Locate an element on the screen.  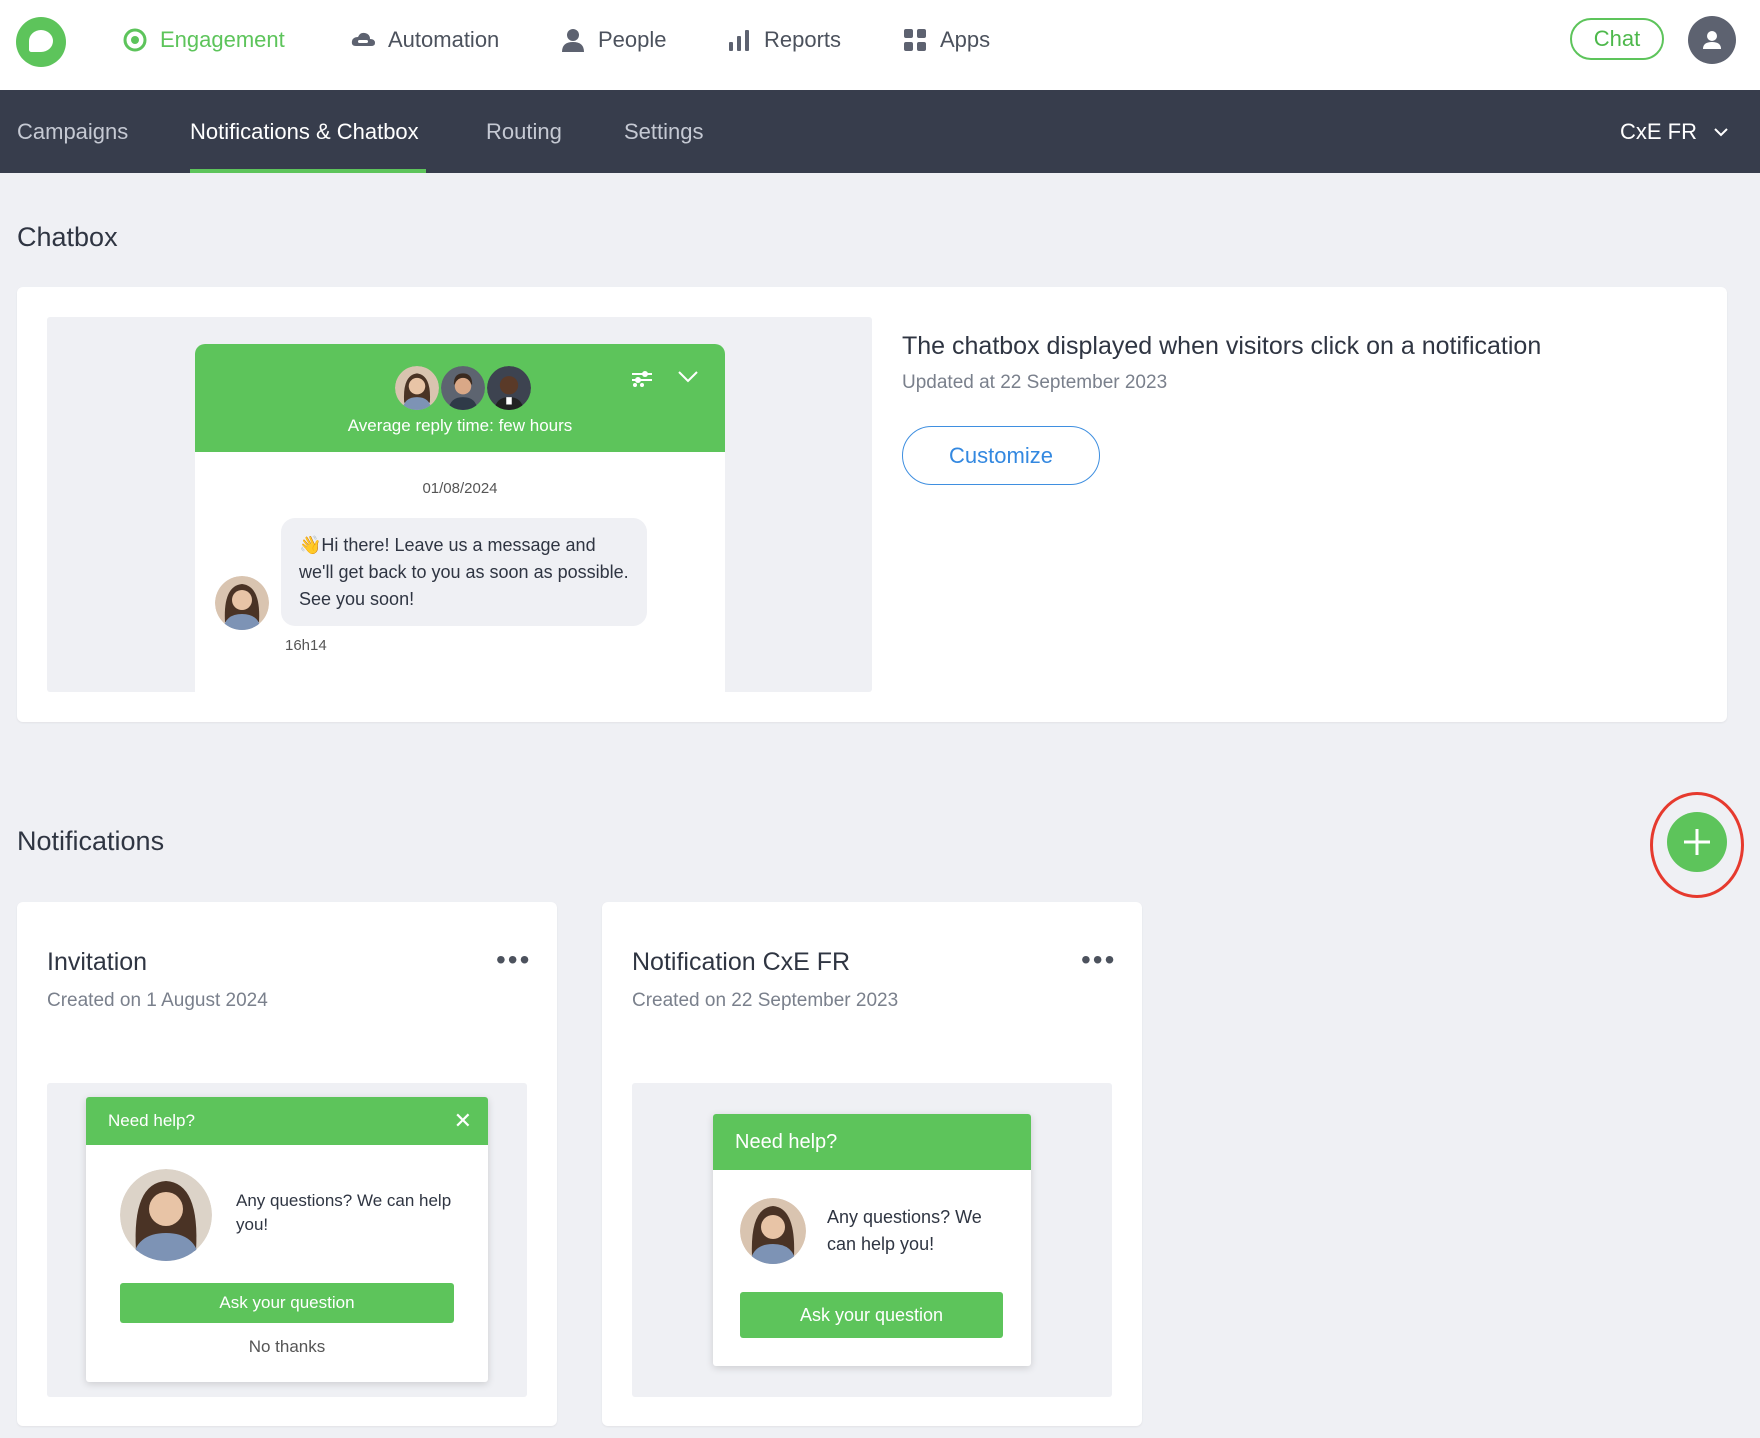
plus-icon is located at coordinates (1697, 842).